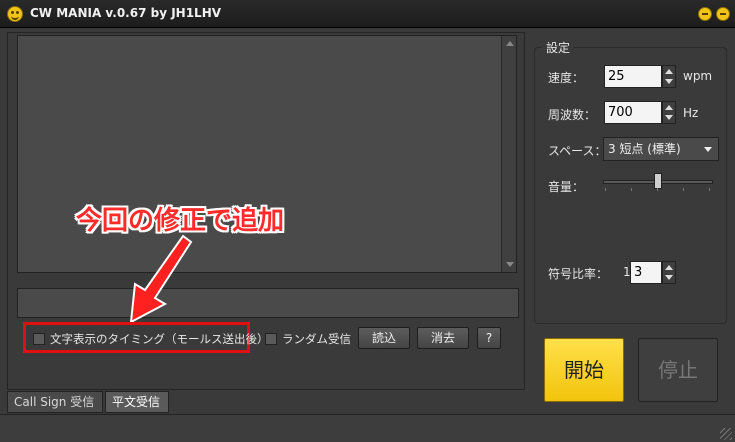 The width and height of the screenshot is (735, 442). What do you see at coordinates (558, 47) in the screenshot?
I see `settings-title: 設定` at bounding box center [558, 47].